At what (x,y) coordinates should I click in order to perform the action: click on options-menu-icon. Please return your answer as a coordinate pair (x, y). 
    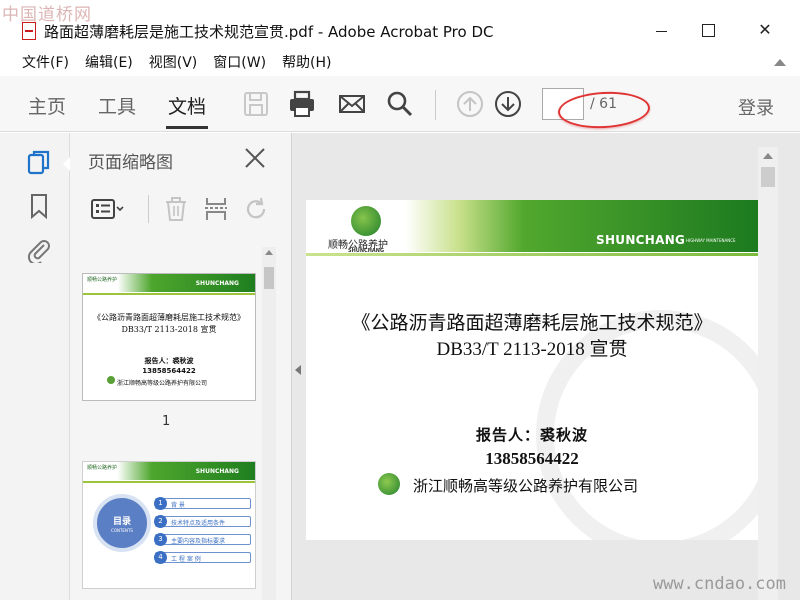
    Looking at the image, I should click on (107, 209).